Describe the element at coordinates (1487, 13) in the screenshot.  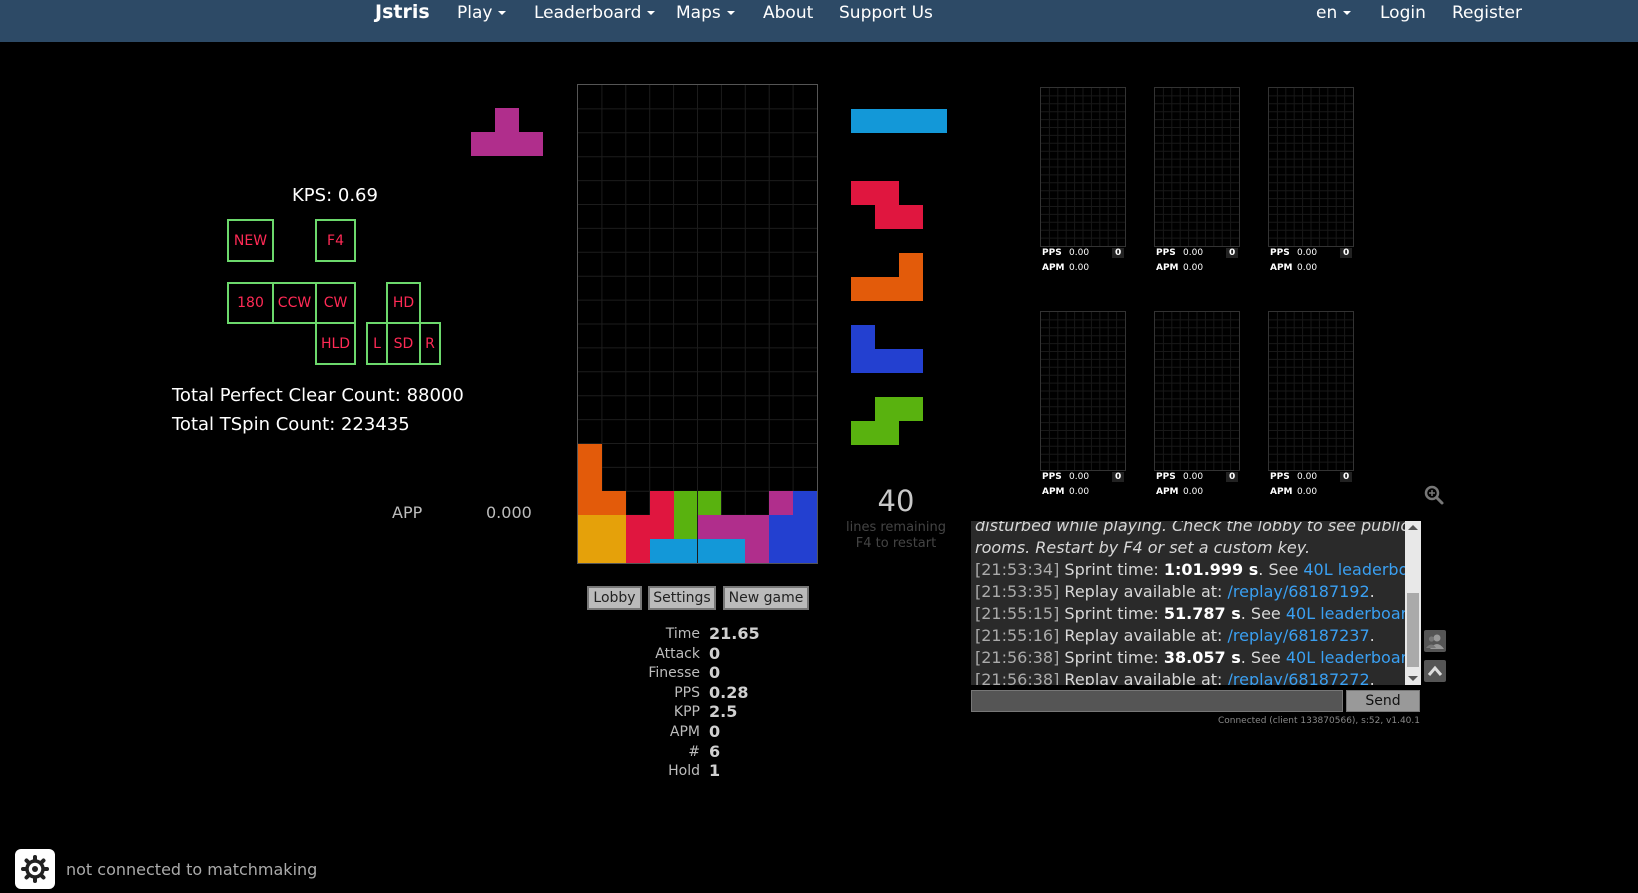
I see `register-link: Register` at that location.